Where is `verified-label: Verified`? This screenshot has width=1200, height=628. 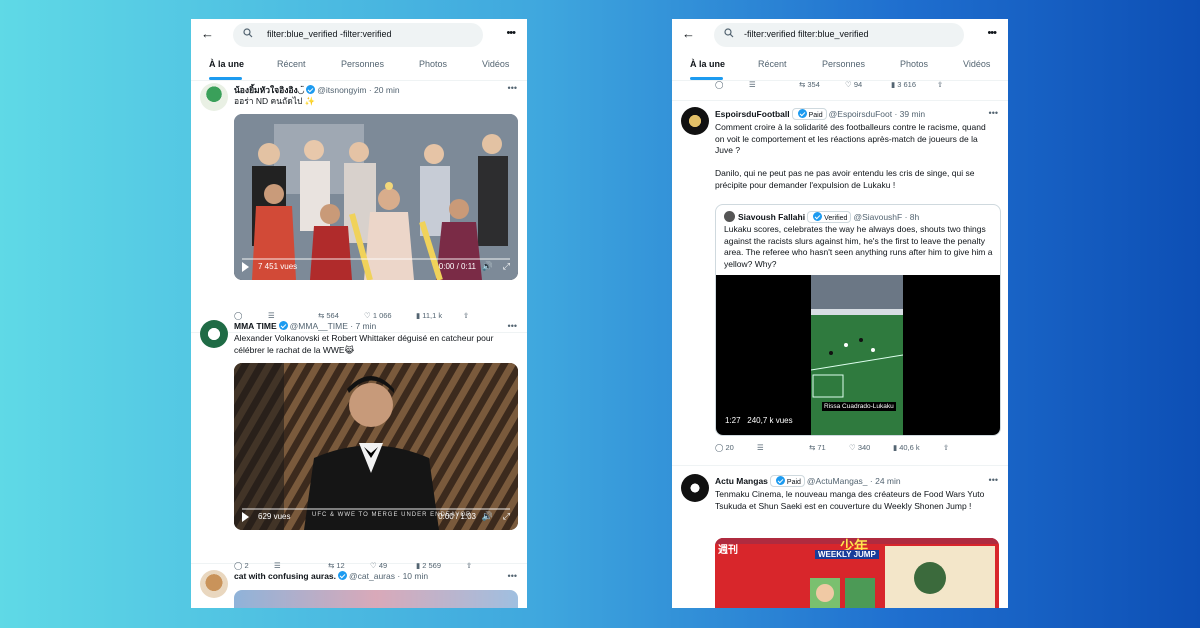
verified-label: Verified is located at coordinates (829, 217).